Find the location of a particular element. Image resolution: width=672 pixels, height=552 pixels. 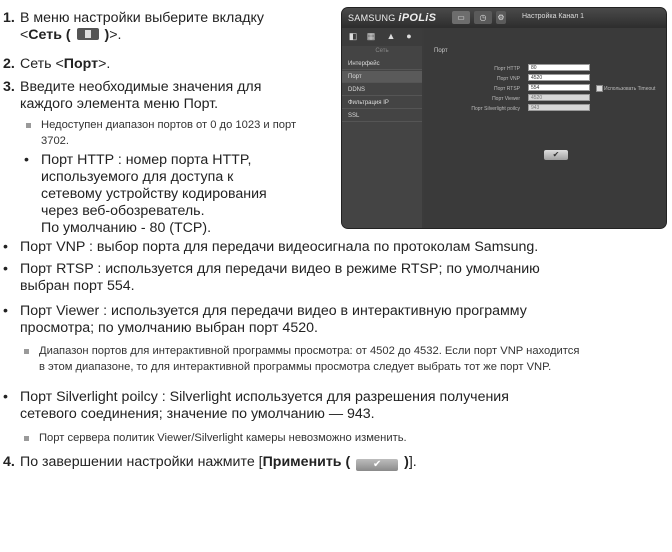

step-2: 2. Сеть <Порт>. is located at coordinates (57, 64).